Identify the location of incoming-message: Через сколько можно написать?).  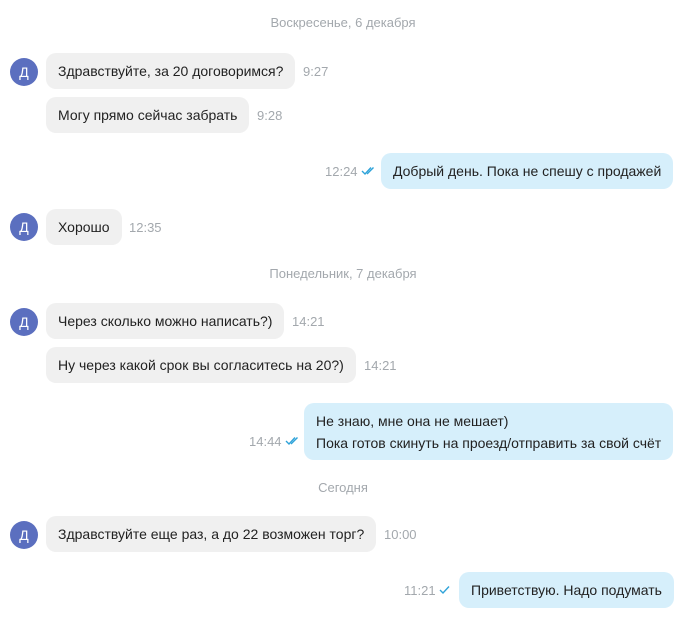
(165, 321).